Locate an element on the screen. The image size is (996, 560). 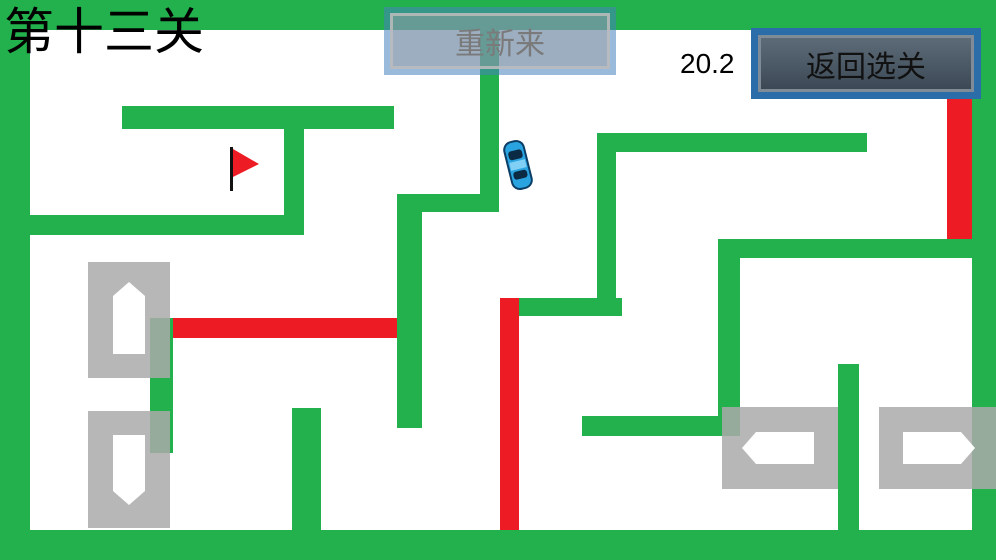
right-arrow-icon is located at coordinates (939, 448).